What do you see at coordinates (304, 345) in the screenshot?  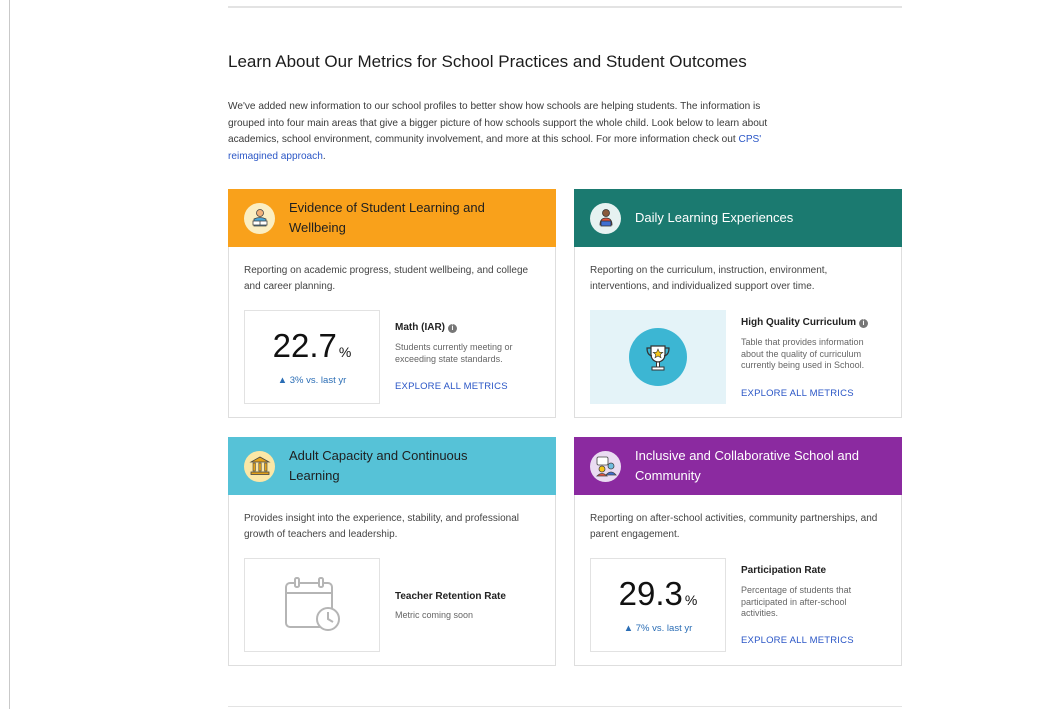 I see `metric-number: 22.7` at bounding box center [304, 345].